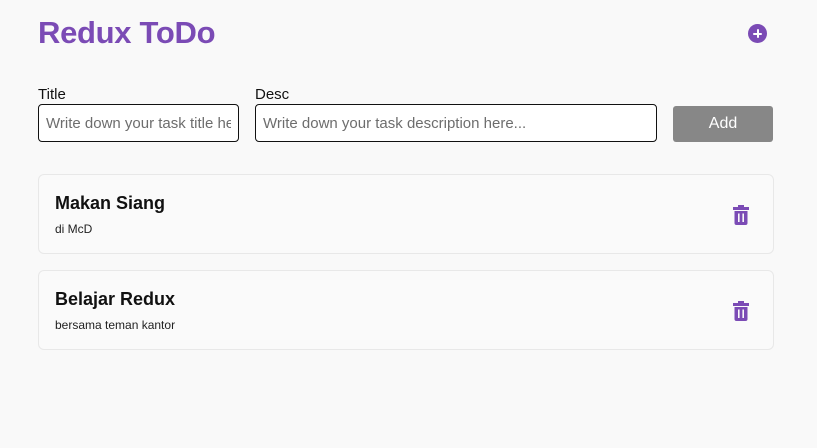 The image size is (817, 448). What do you see at coordinates (757, 33) in the screenshot?
I see `plus-circle-icon` at bounding box center [757, 33].